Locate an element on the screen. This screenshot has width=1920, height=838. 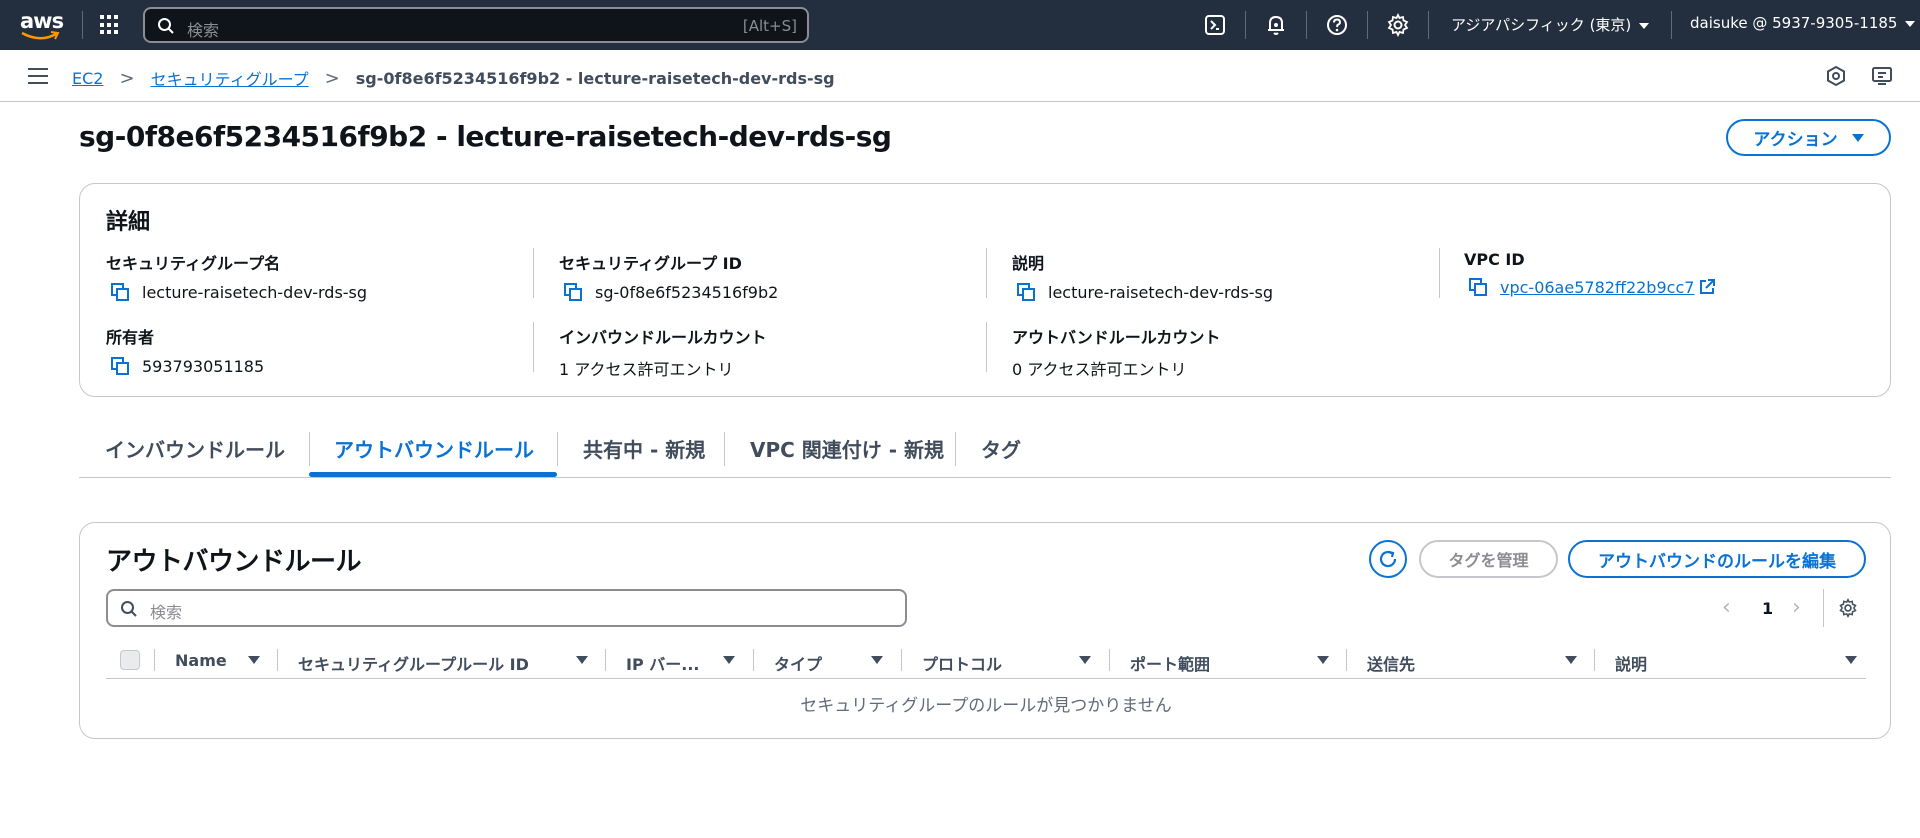
previous-page-icon: ‹ is located at coordinates (1726, 607).